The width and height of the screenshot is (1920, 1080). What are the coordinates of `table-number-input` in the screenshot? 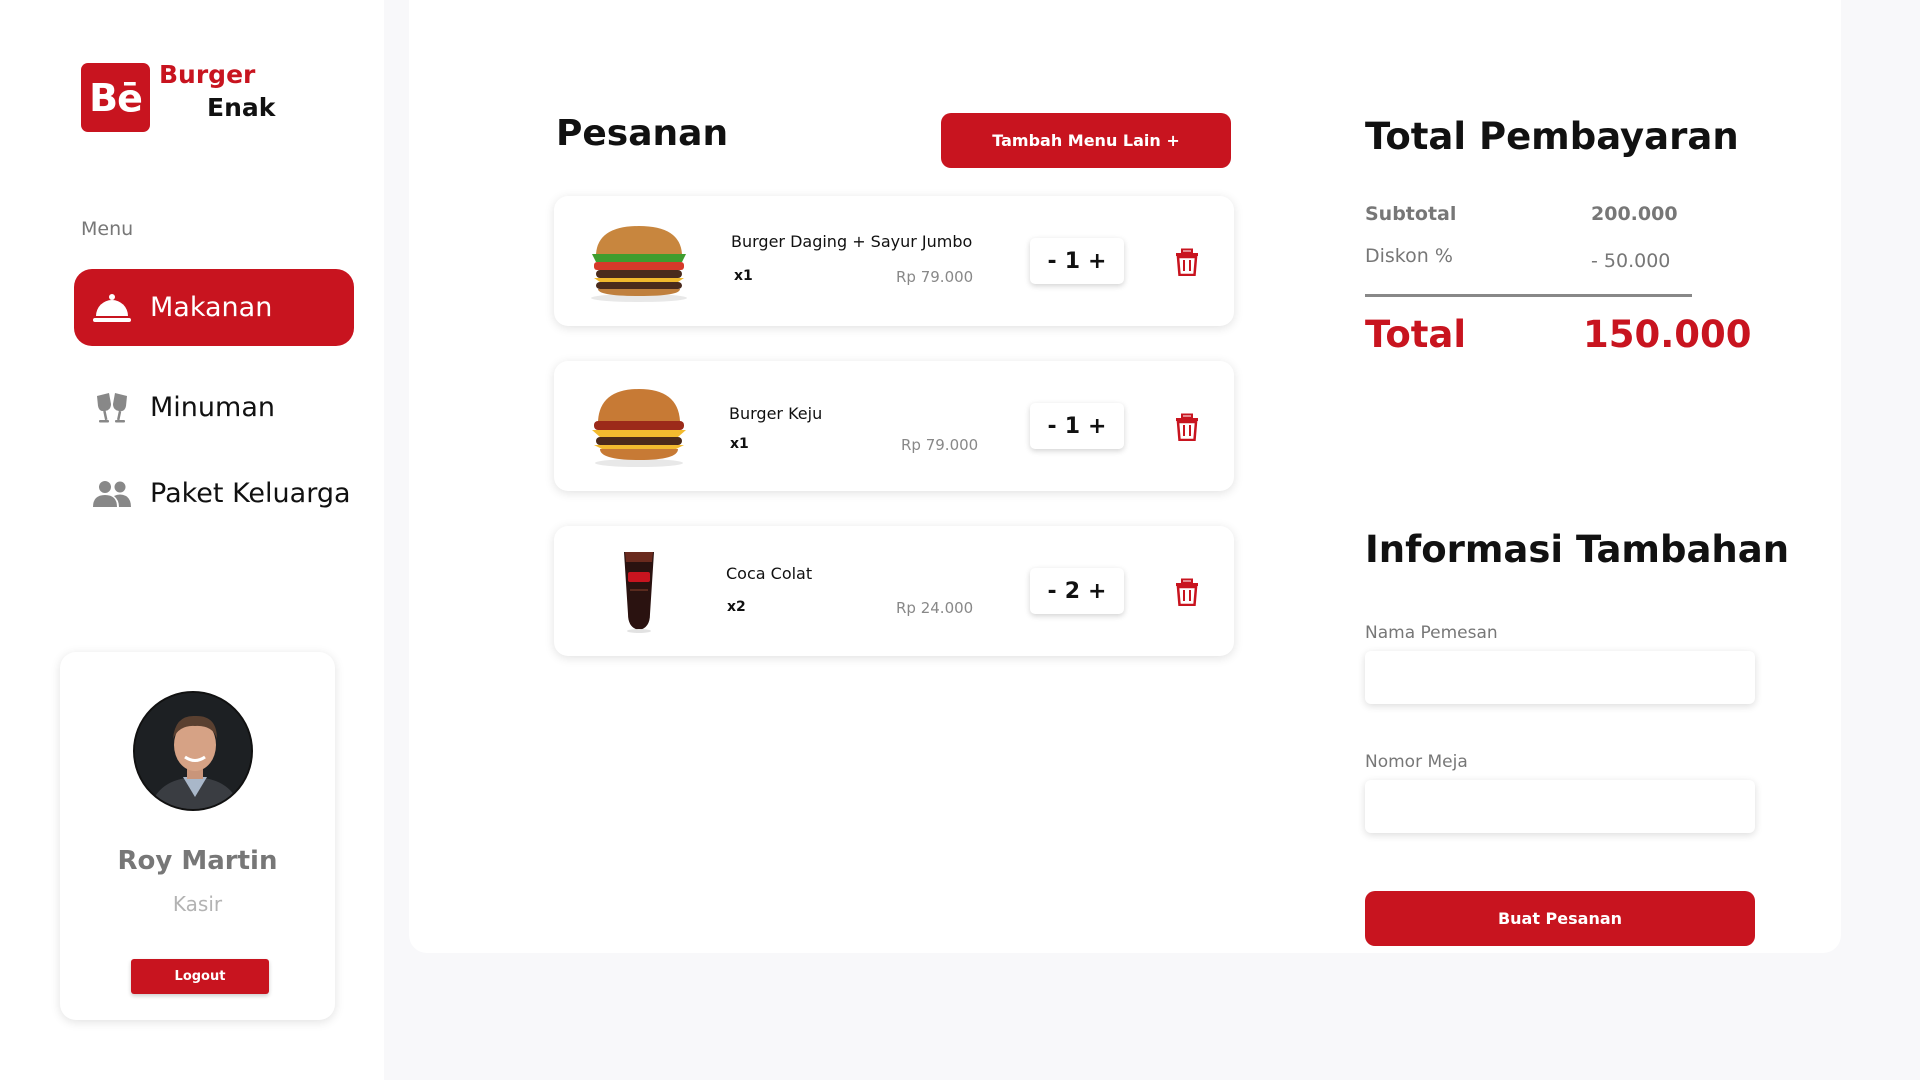 It's located at (1560, 806).